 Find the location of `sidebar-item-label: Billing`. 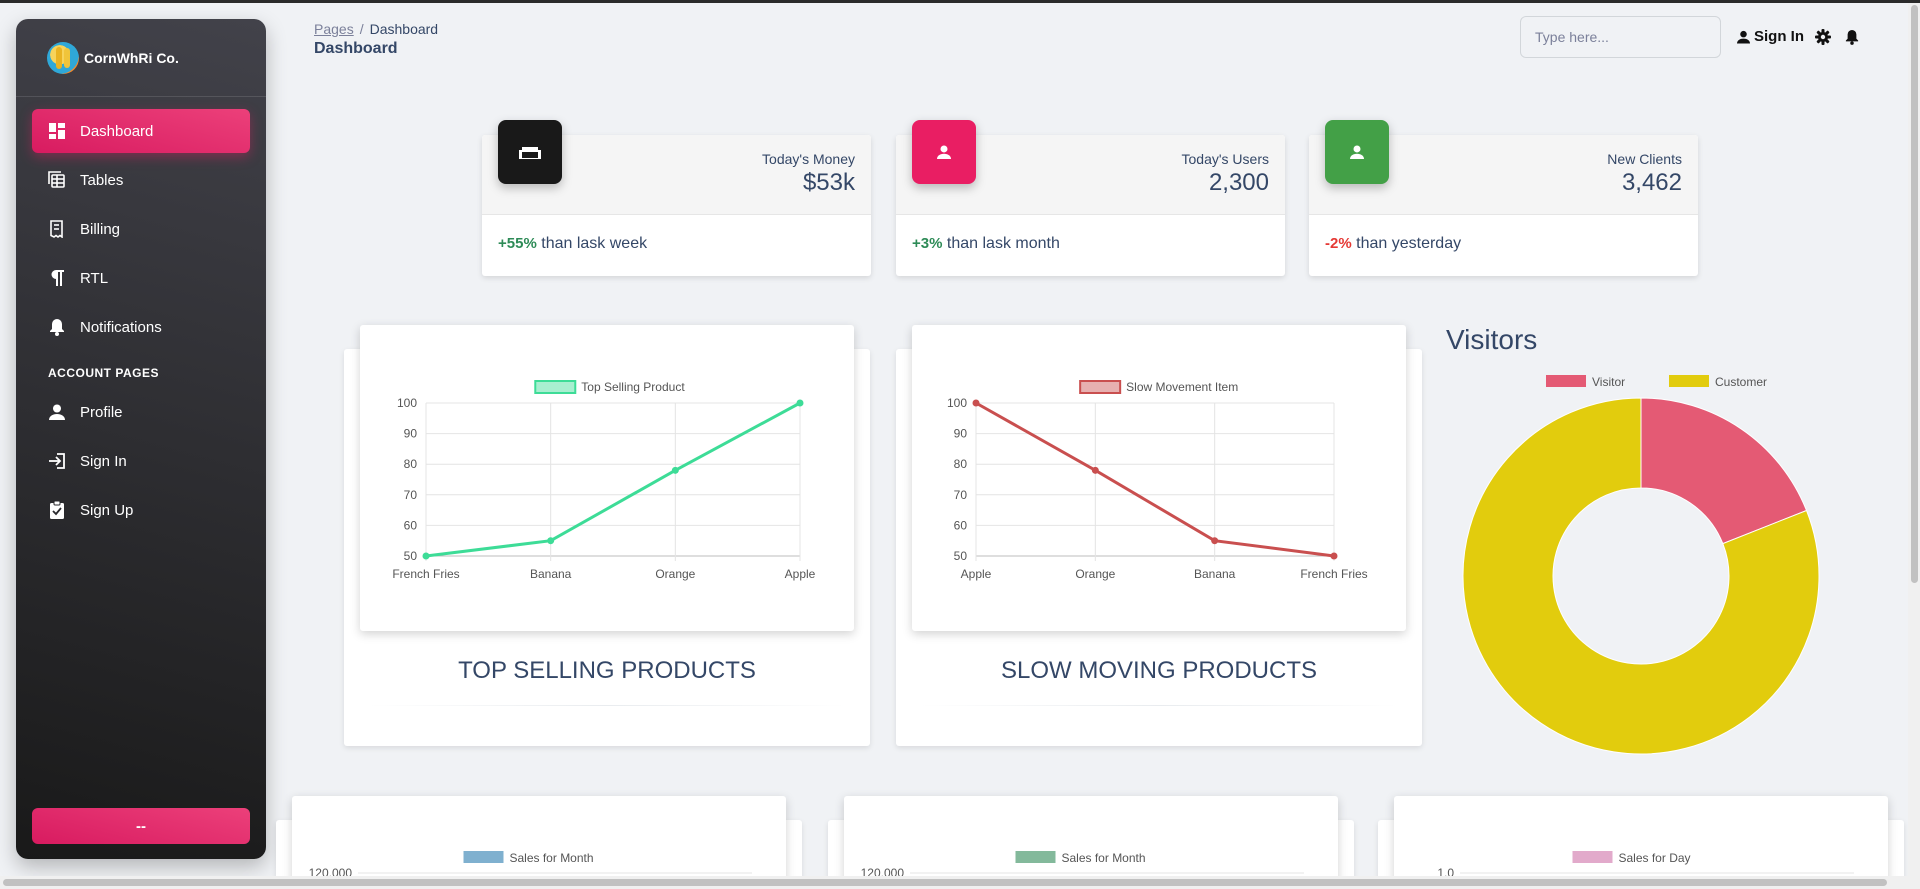

sidebar-item-label: Billing is located at coordinates (100, 229).